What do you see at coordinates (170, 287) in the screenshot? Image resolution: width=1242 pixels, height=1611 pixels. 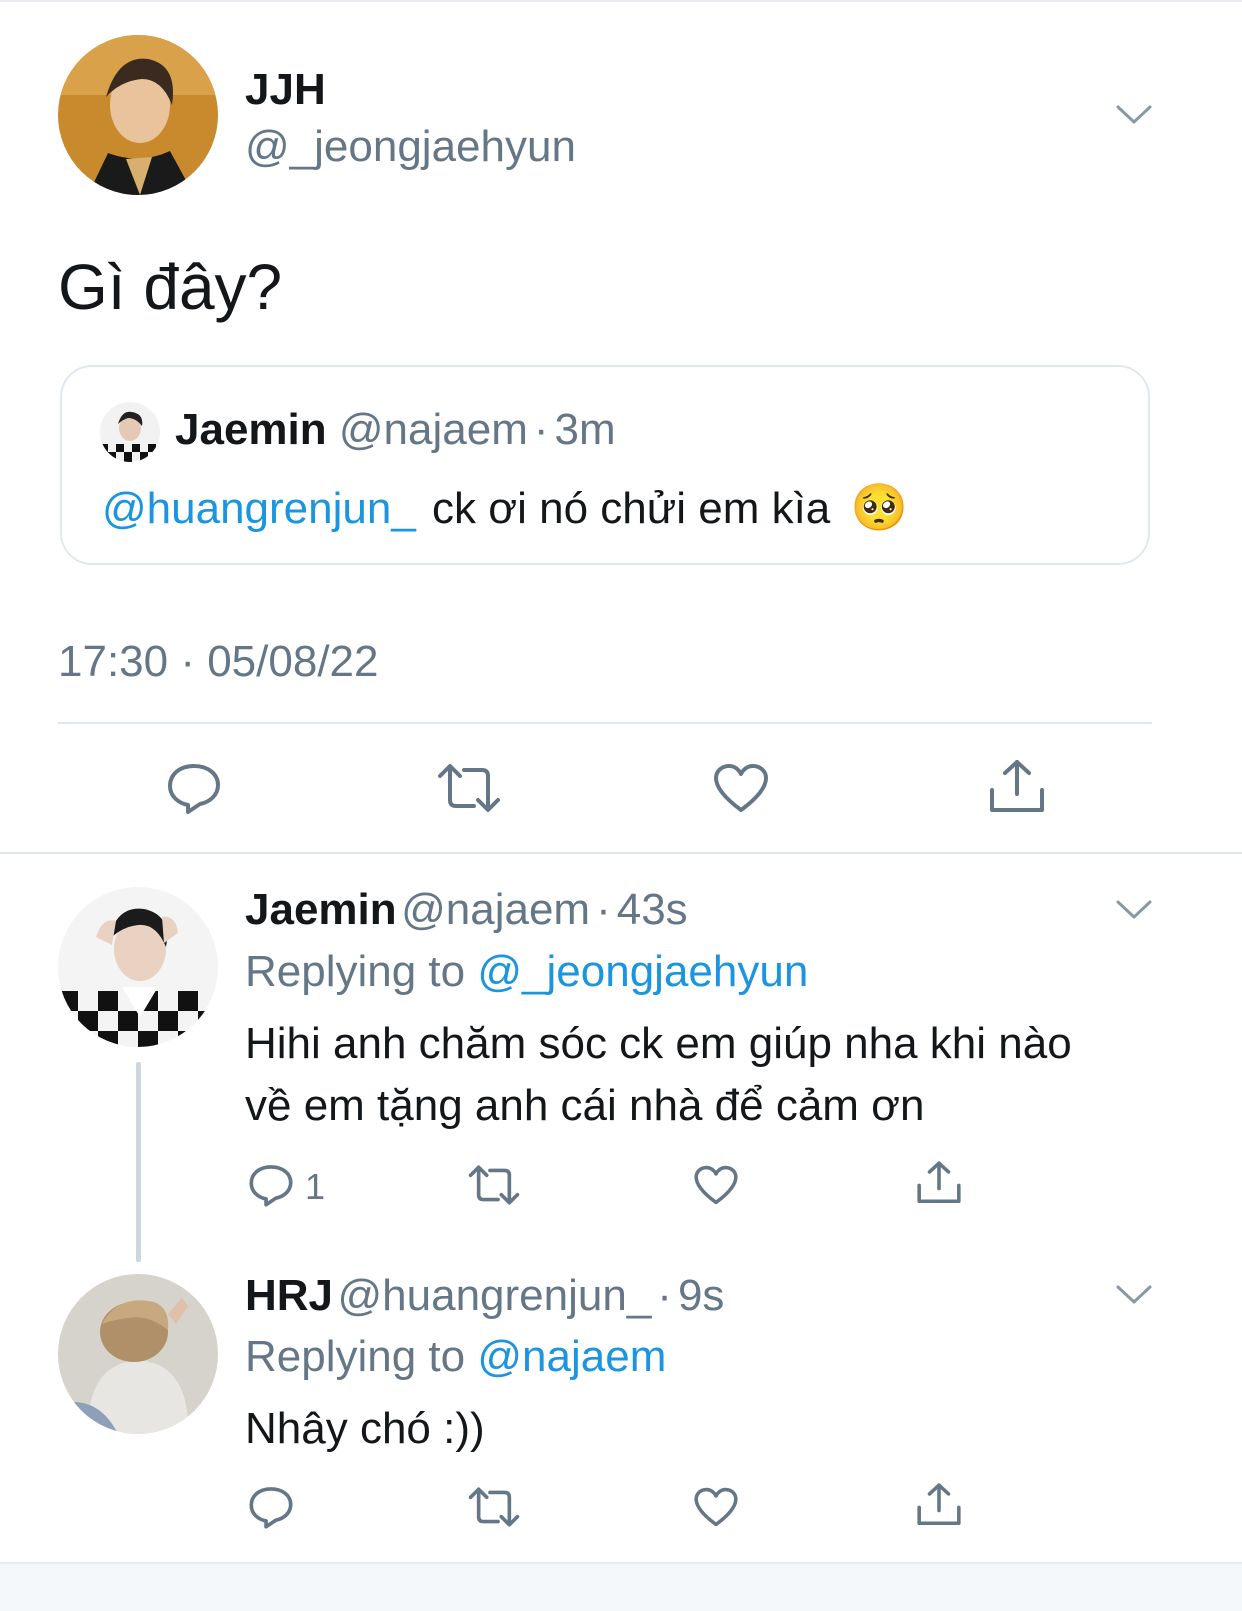 I see `tweet-text: Gì đây?` at bounding box center [170, 287].